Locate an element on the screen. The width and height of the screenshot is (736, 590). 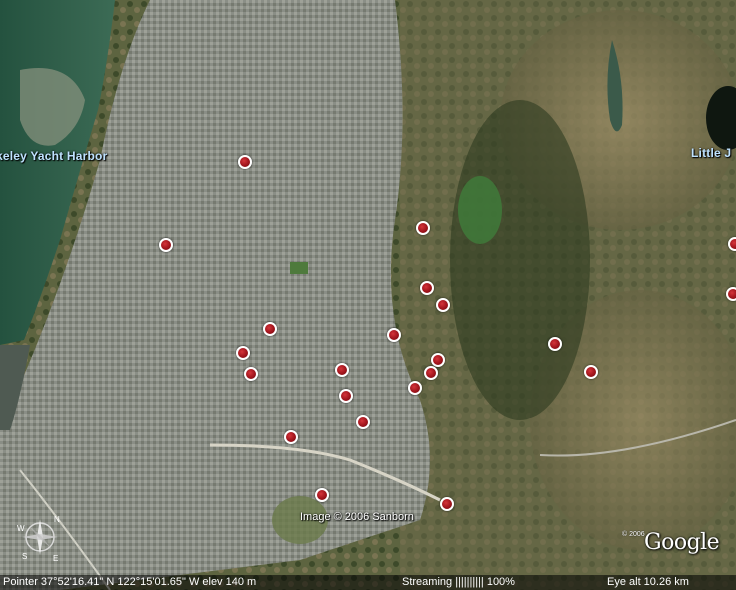
streaming-progress: Streaming |||||||||| 100% is located at coordinates (458, 582).